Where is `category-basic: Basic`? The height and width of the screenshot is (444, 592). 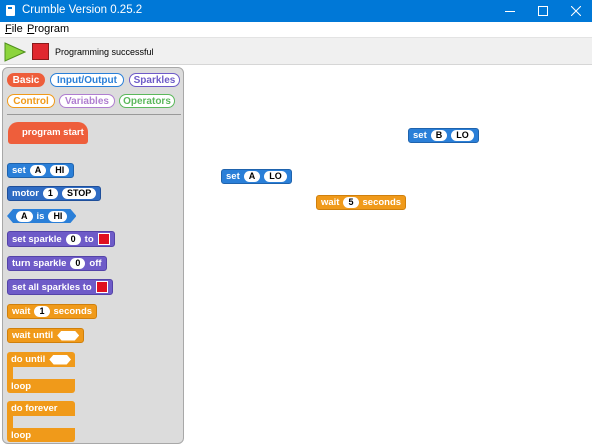 category-basic: Basic is located at coordinates (26, 80).